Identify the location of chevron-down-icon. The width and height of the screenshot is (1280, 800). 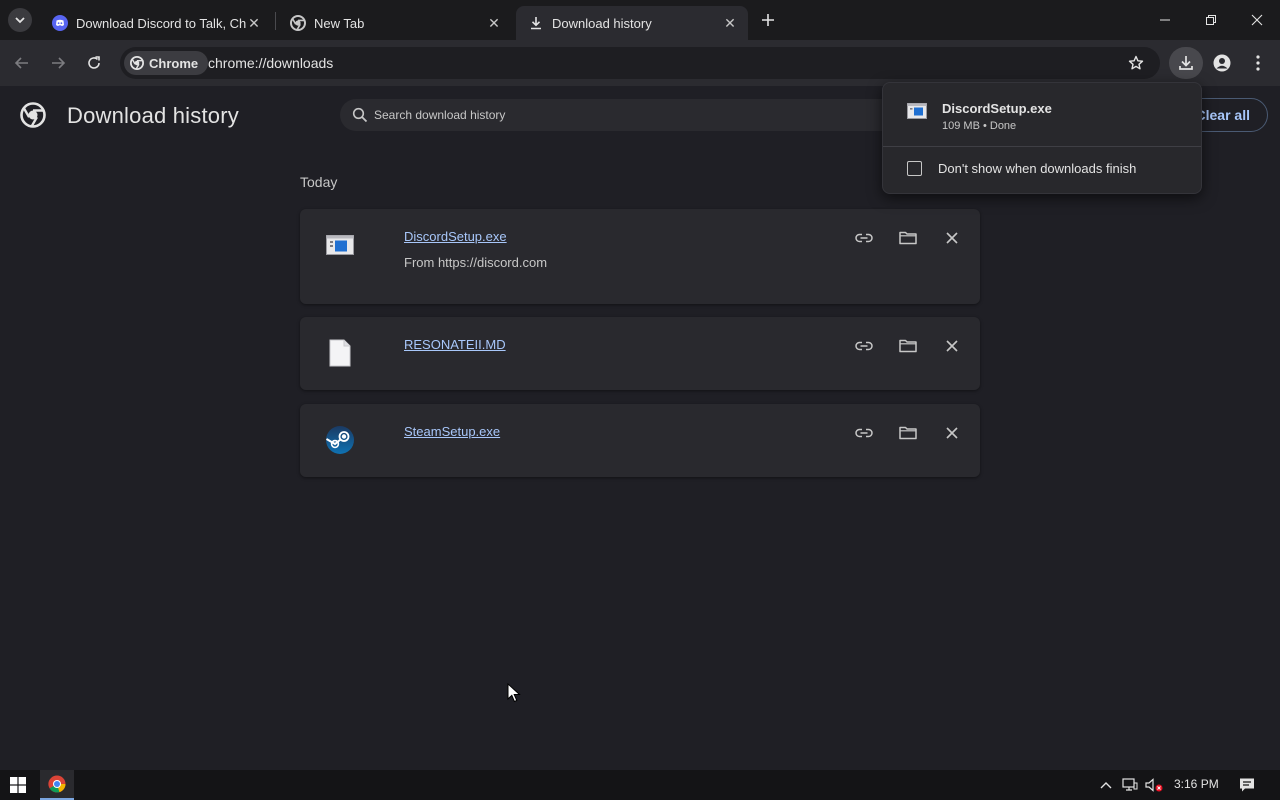
(20, 20).